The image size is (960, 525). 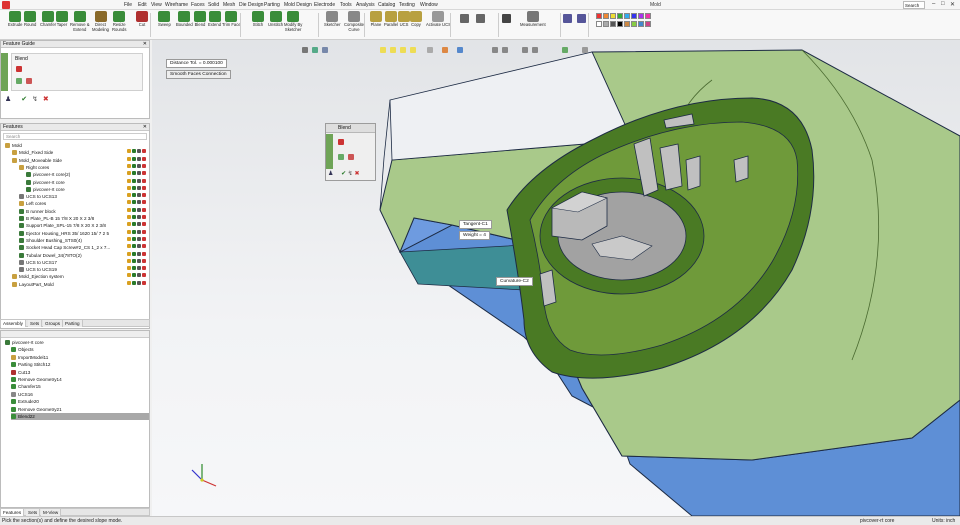 I want to click on view-mode-icon, so click(x=305, y=50).